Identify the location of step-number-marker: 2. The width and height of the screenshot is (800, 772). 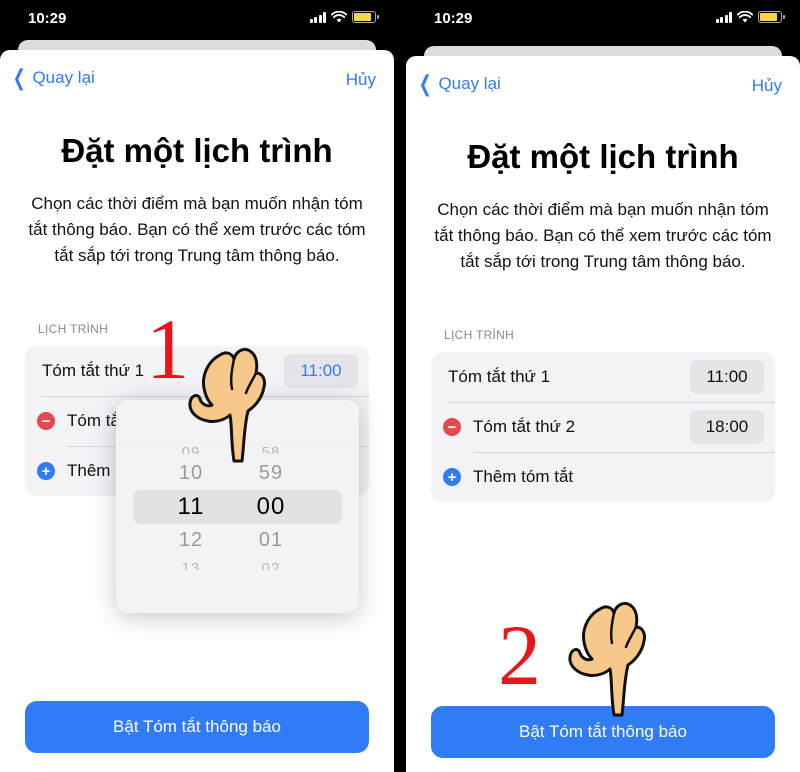
(519, 655).